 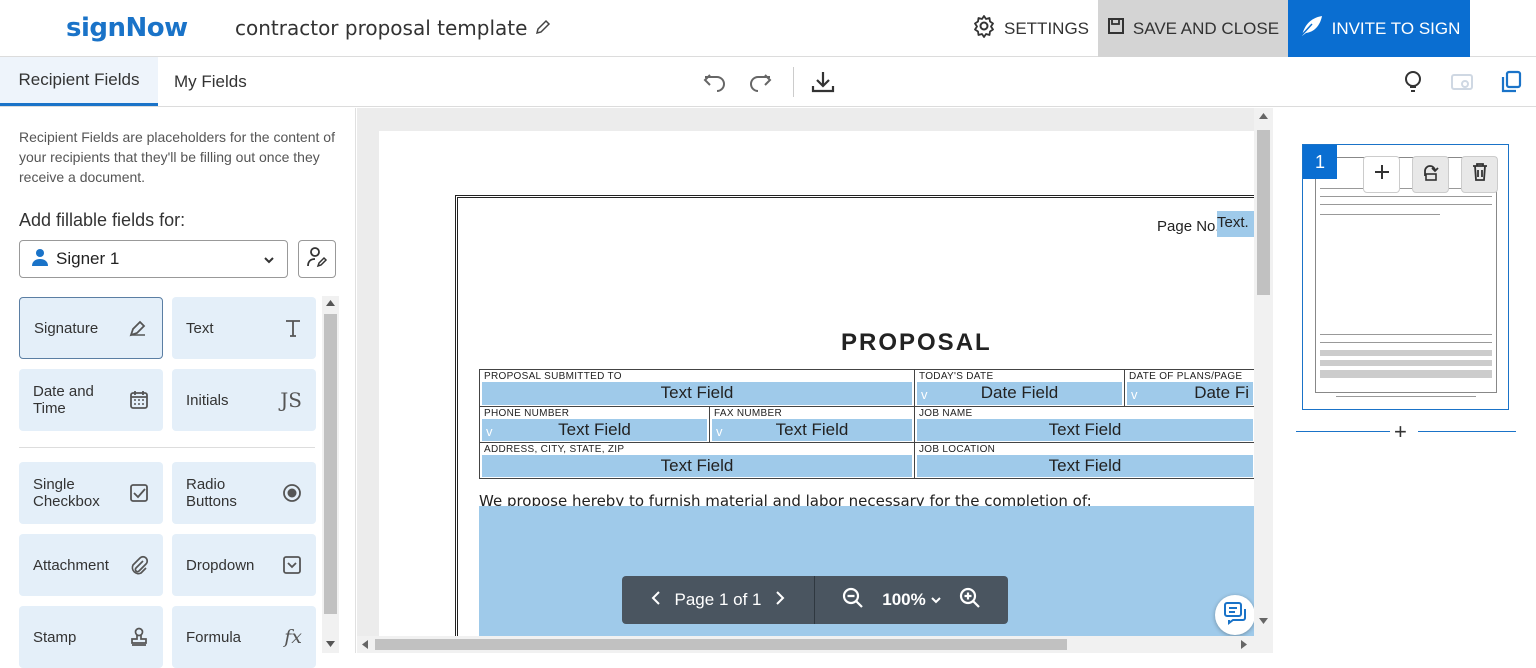 I want to click on vertical-scrollbar-thumb, so click(x=1263, y=212).